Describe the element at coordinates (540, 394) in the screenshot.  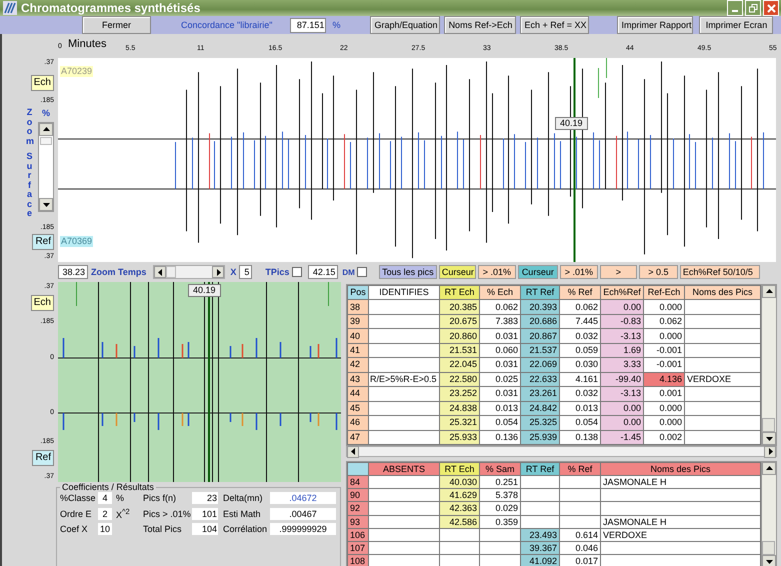
I see `table-cell: 23.261` at that location.